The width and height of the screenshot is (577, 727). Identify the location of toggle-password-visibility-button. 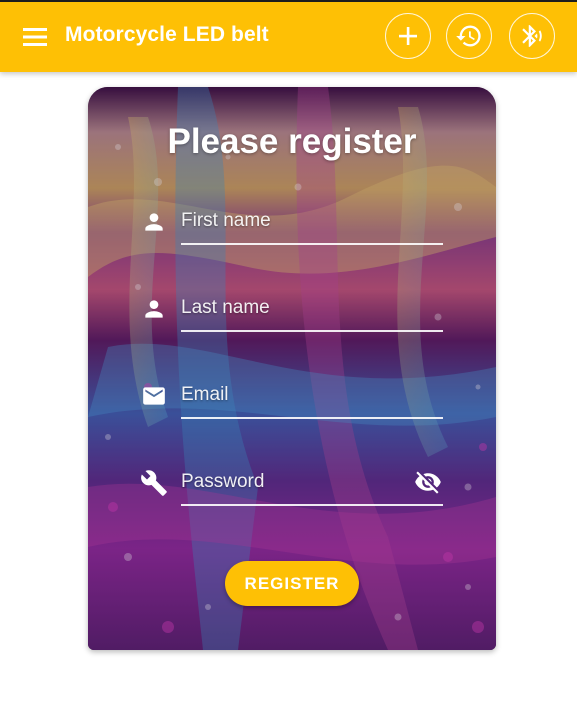
(428, 482).